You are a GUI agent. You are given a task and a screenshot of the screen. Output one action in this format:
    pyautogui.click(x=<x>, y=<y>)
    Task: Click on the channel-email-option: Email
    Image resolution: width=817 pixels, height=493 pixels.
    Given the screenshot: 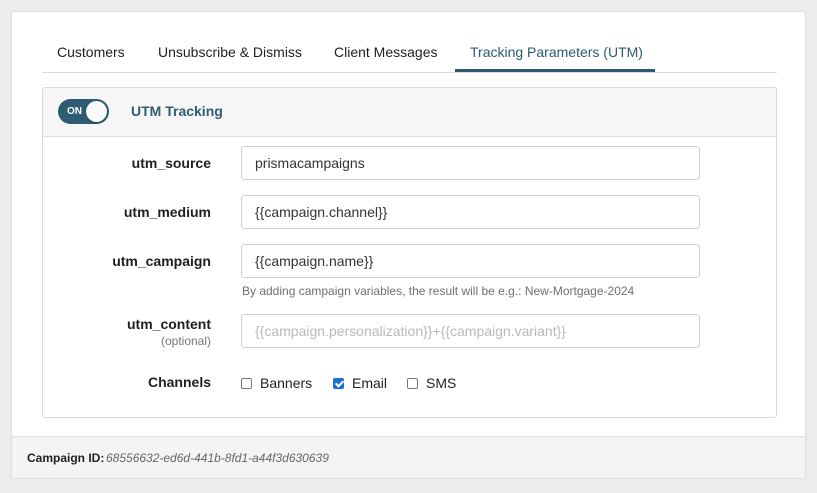 What is the action you would take?
    pyautogui.click(x=360, y=383)
    